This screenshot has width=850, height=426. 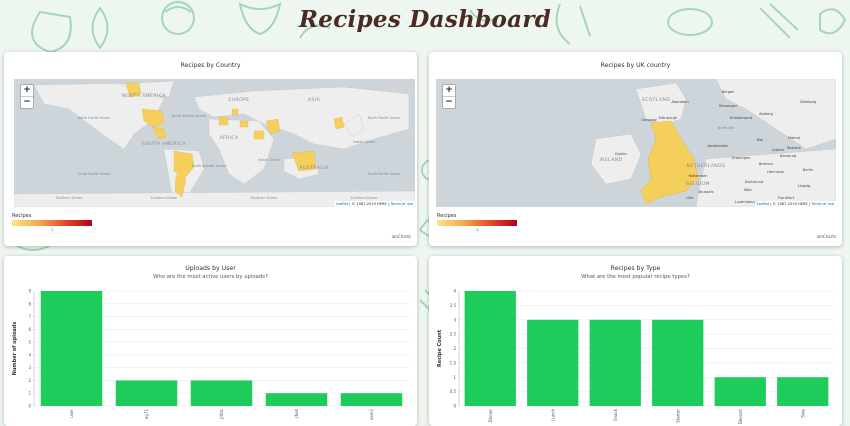 What do you see at coordinates (790, 204) in the screenshot?
I see `attribution-text: | © 1987-2019 HERE |` at bounding box center [790, 204].